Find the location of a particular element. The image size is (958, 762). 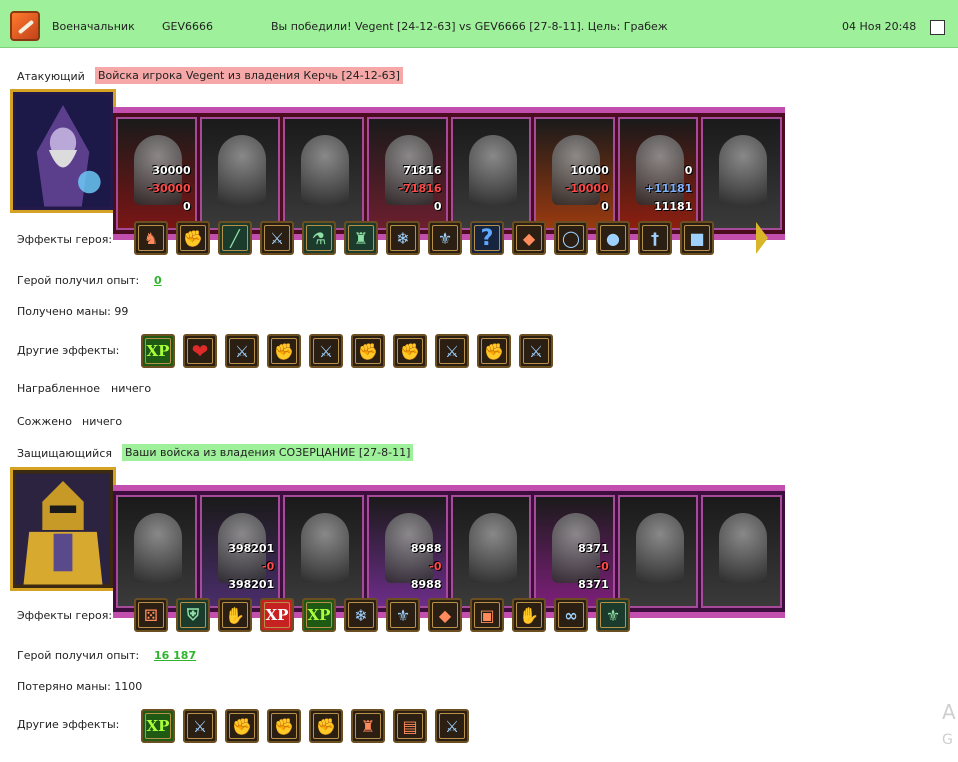

unit-count-top: 0 is located at coordinates (688, 170).